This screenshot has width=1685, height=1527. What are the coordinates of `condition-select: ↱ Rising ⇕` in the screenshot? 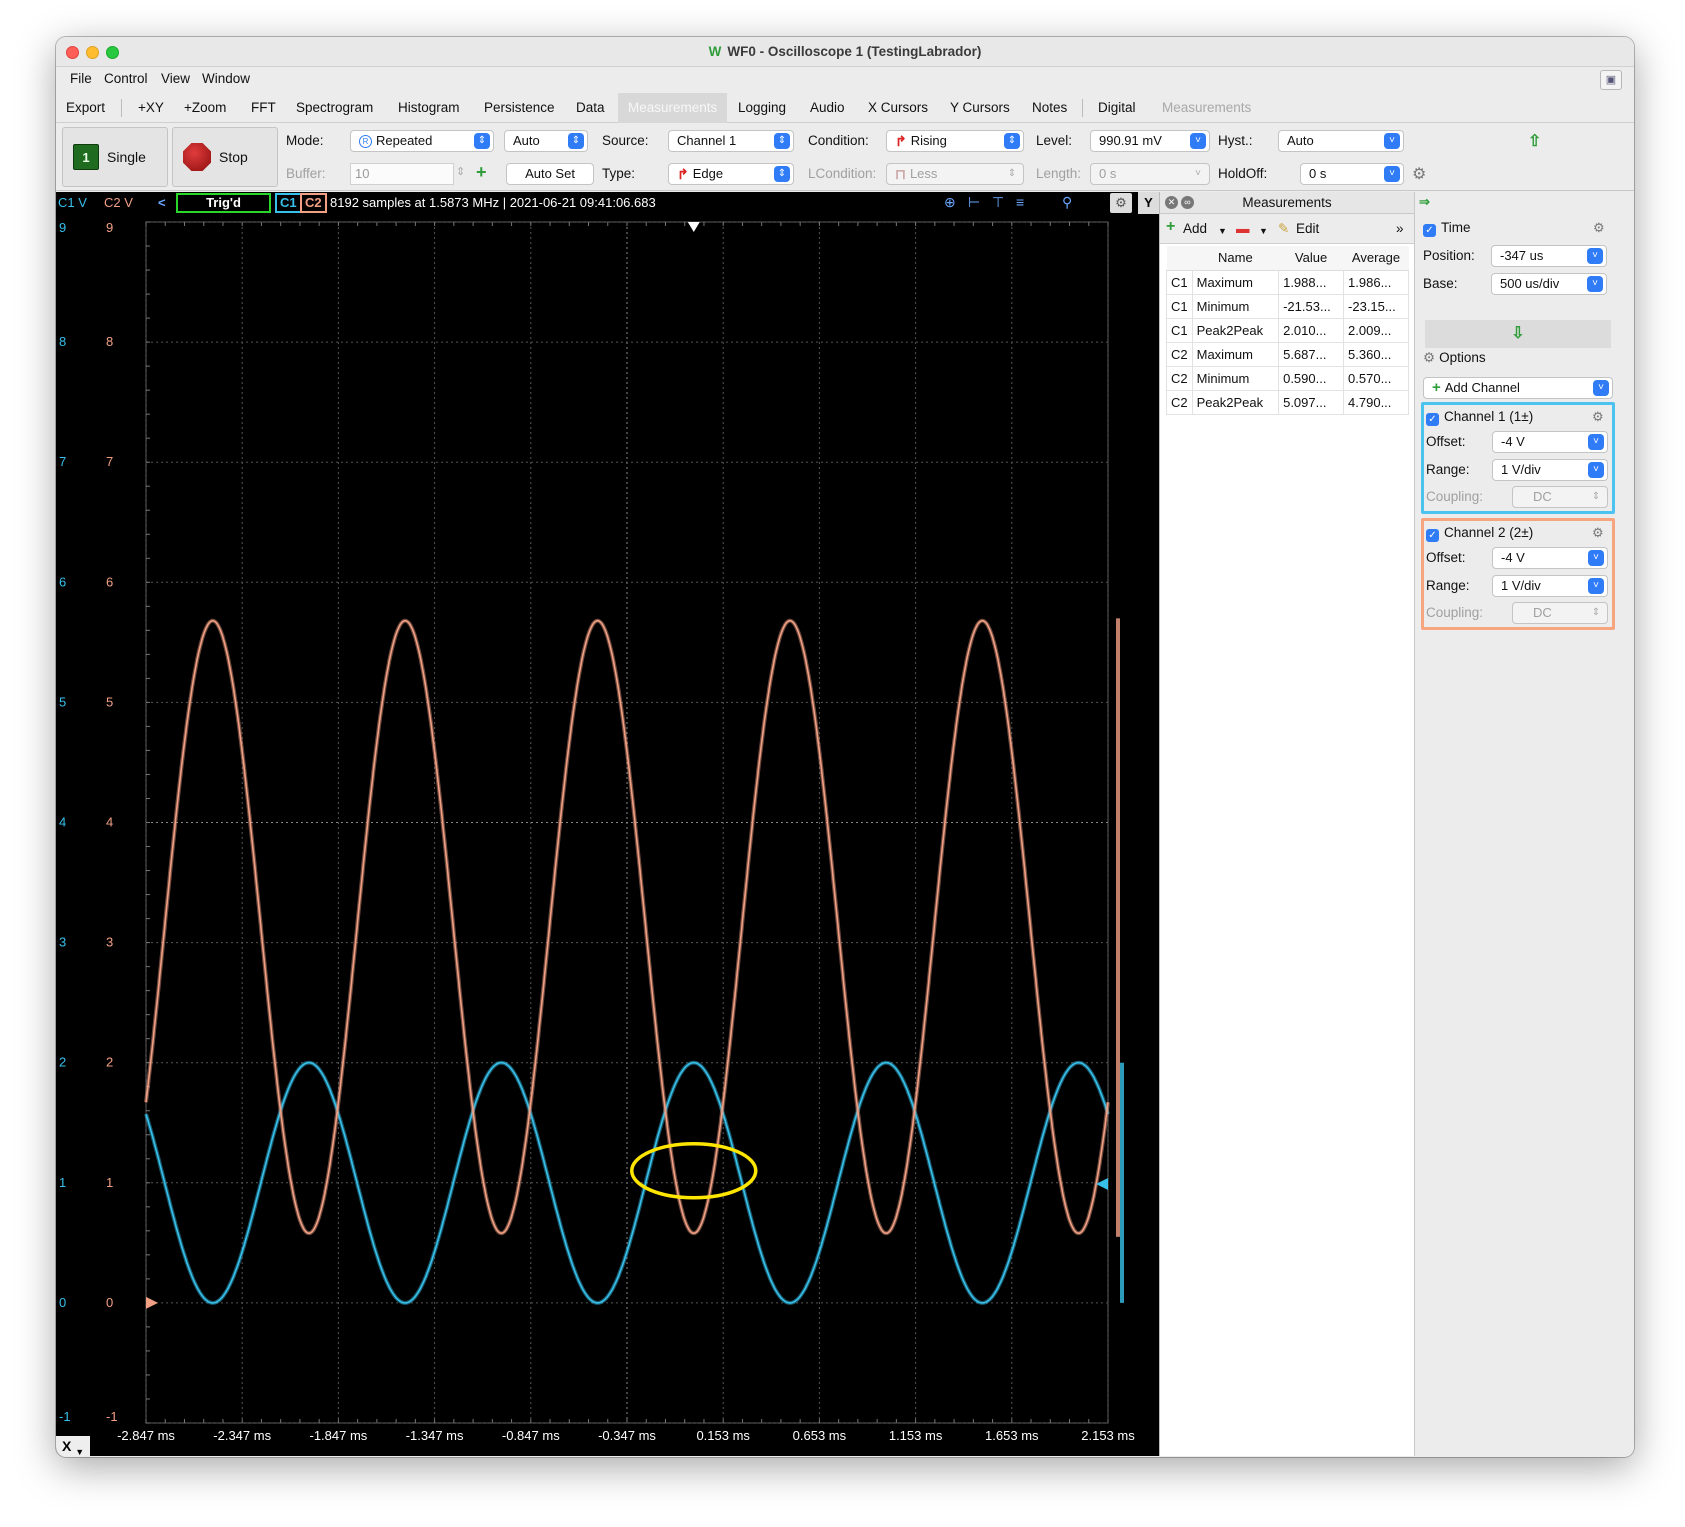 It's located at (955, 141).